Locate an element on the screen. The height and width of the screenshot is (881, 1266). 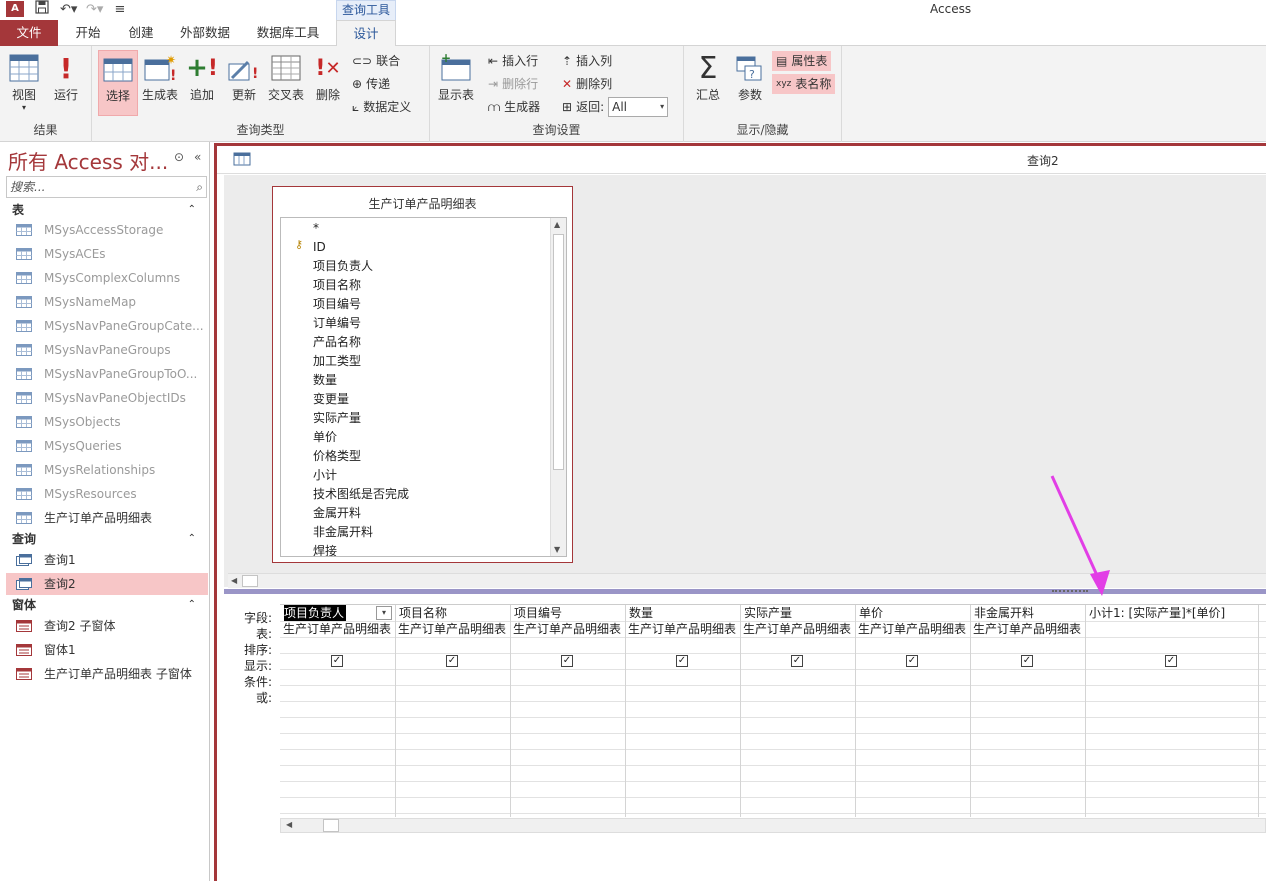
field-list-item: 数量 is located at coordinates (325, 380).